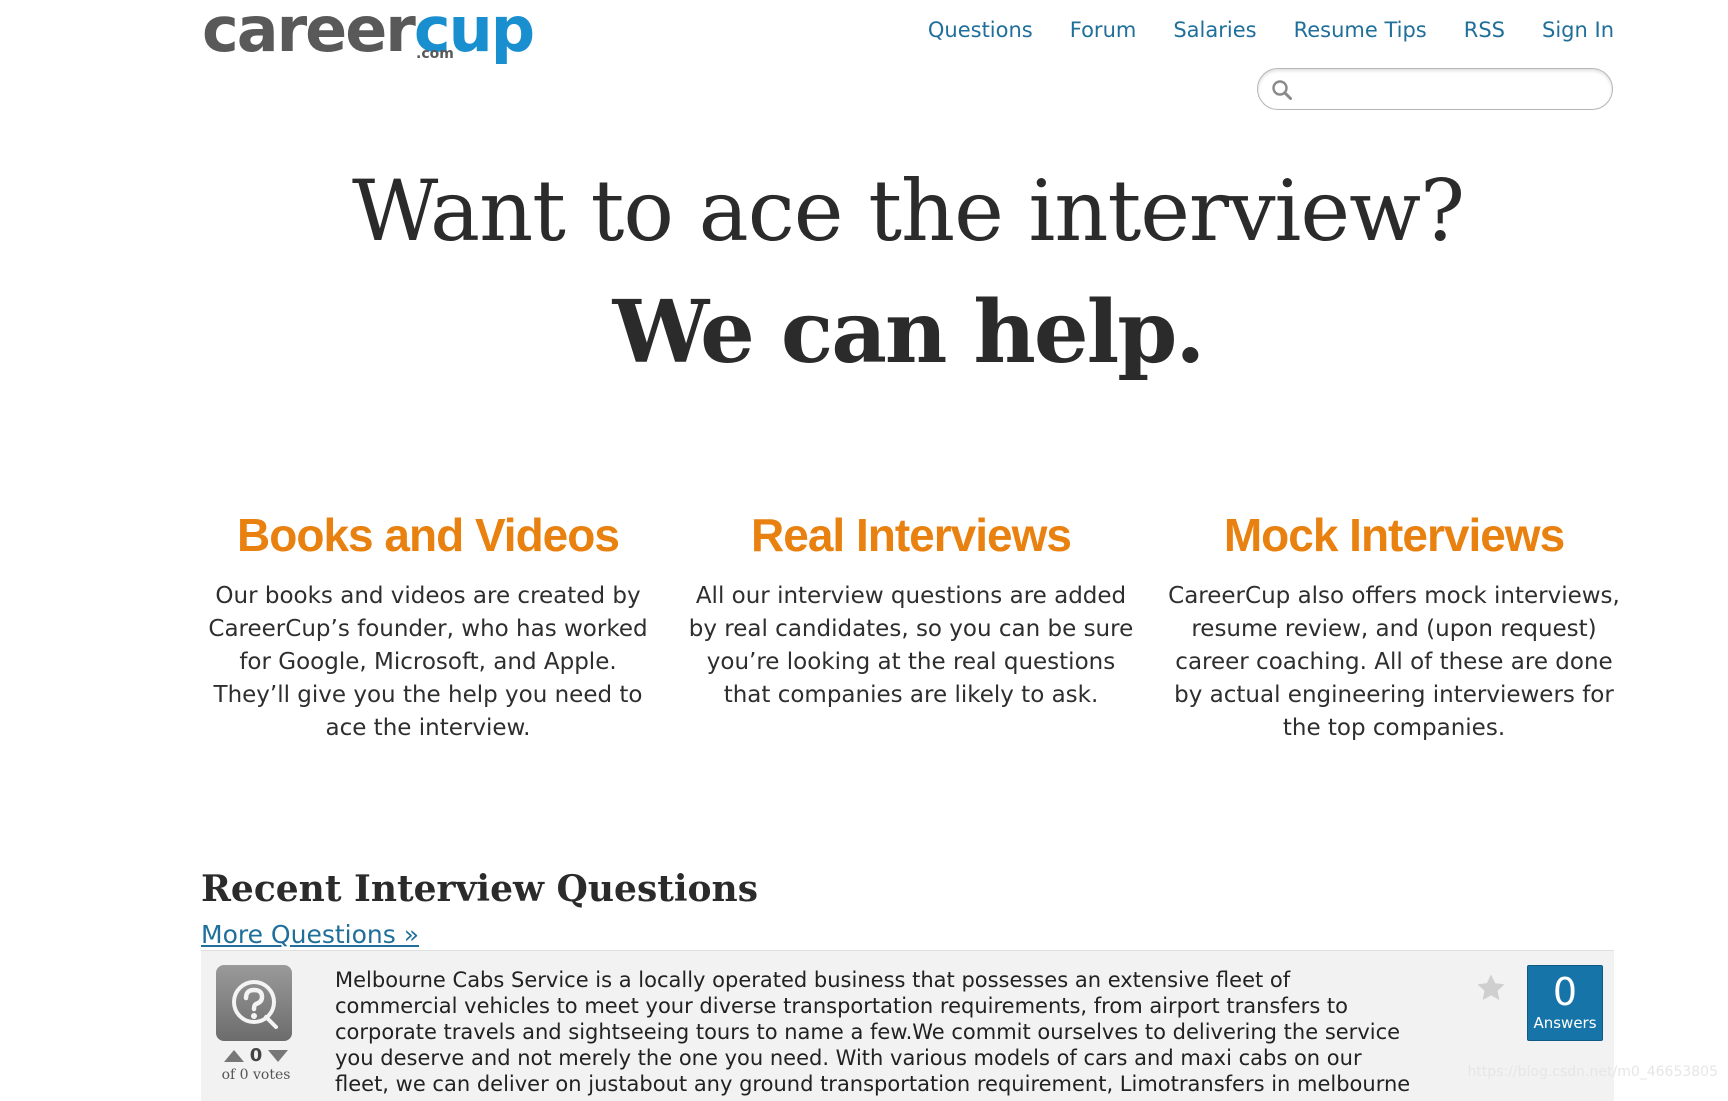 The image size is (1728, 1101). What do you see at coordinates (1282, 90) in the screenshot?
I see `search-icon` at bounding box center [1282, 90].